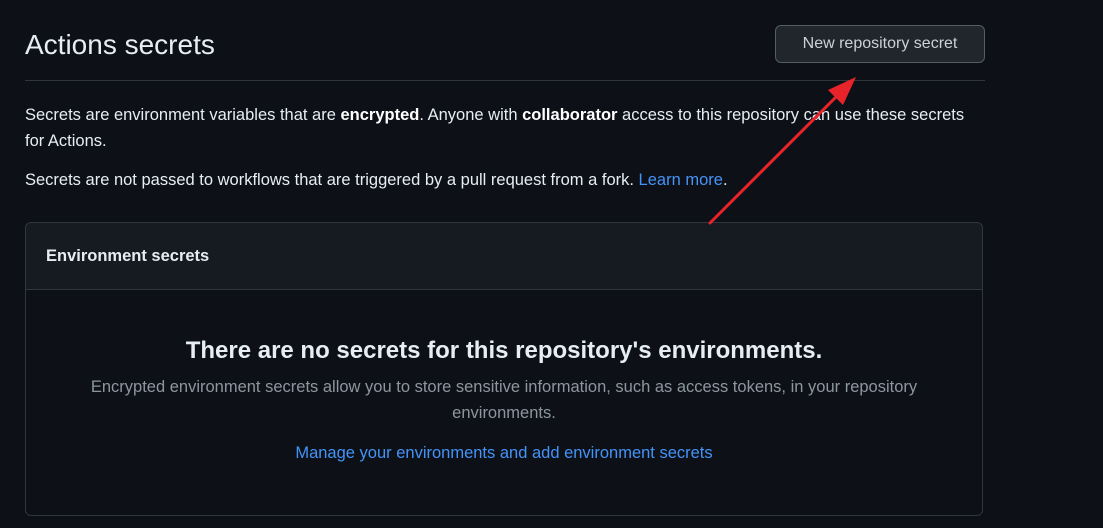  I want to click on description-bold-collaborator: collaborator, so click(570, 115).